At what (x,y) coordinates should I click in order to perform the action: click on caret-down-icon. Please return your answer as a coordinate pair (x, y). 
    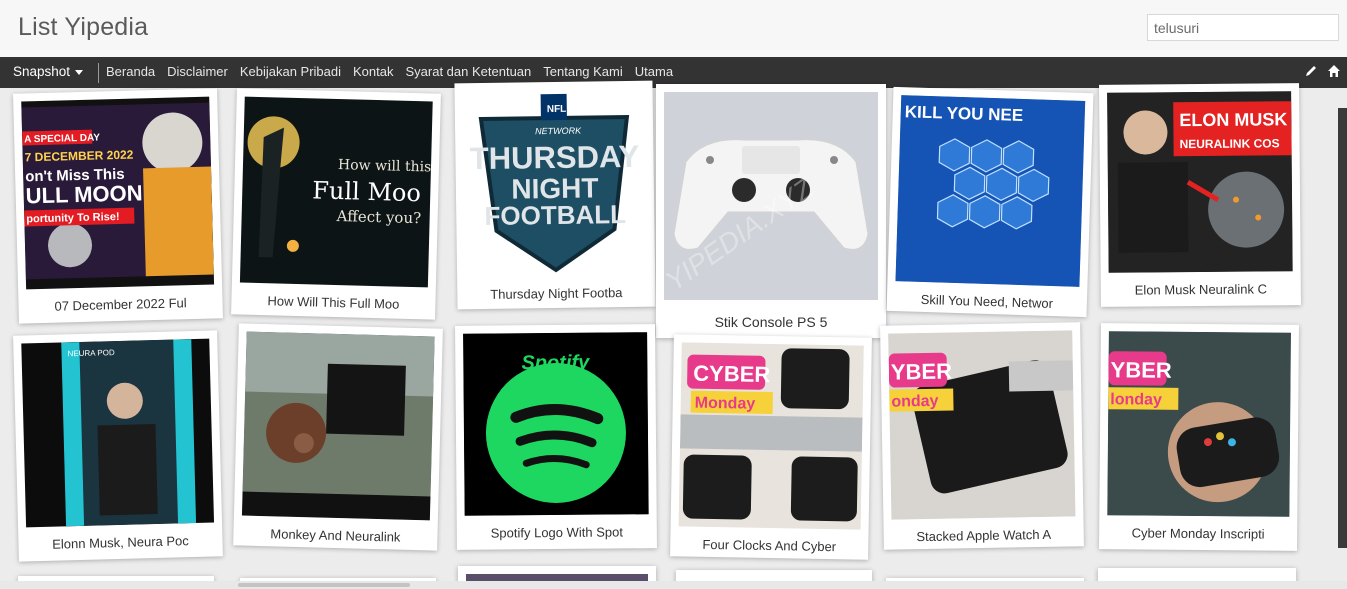
    Looking at the image, I should click on (79, 72).